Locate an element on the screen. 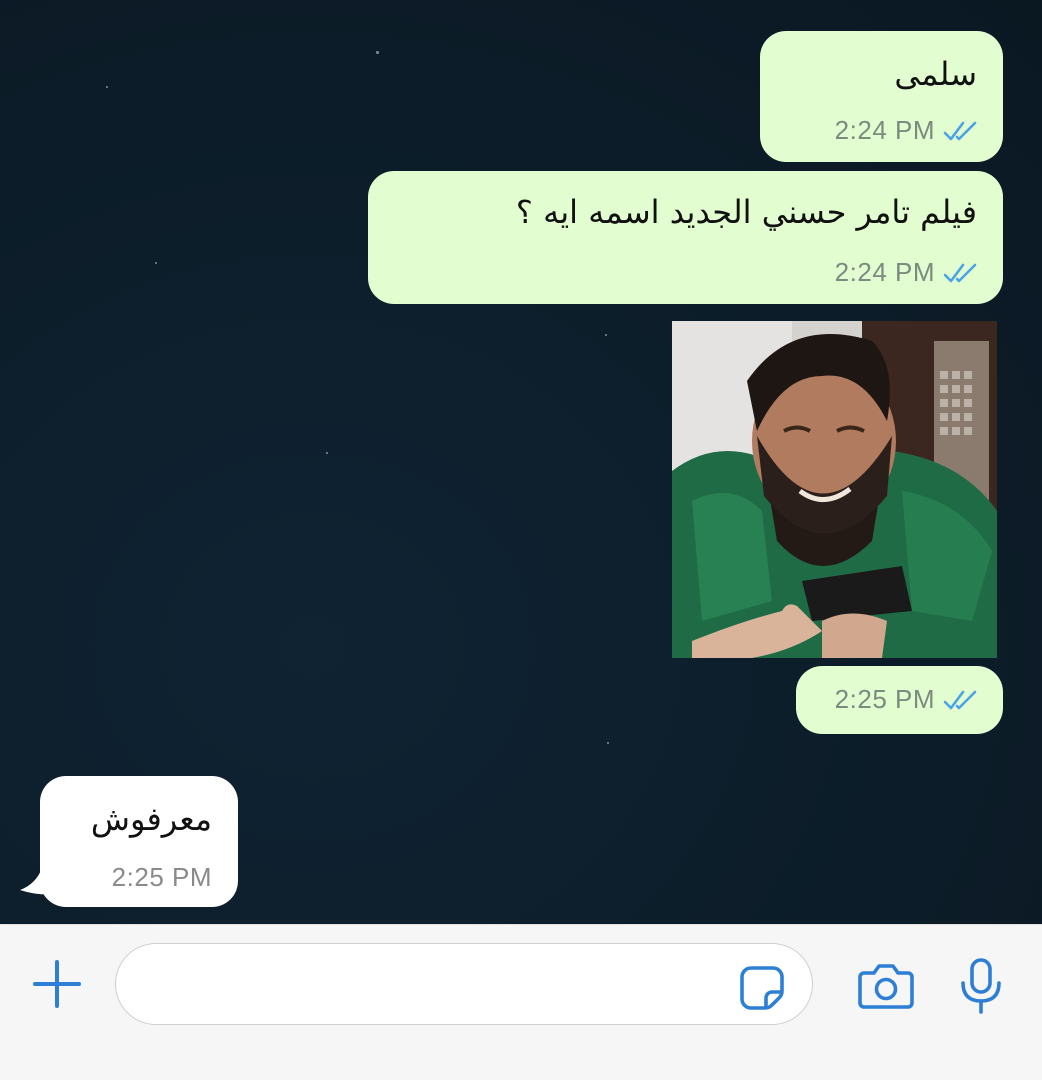 The image size is (1042, 1080). message-bubble-outgoing: فيلم تامر حسني الجديد اسمه ايه ؟ 2:24 PM is located at coordinates (685, 237).